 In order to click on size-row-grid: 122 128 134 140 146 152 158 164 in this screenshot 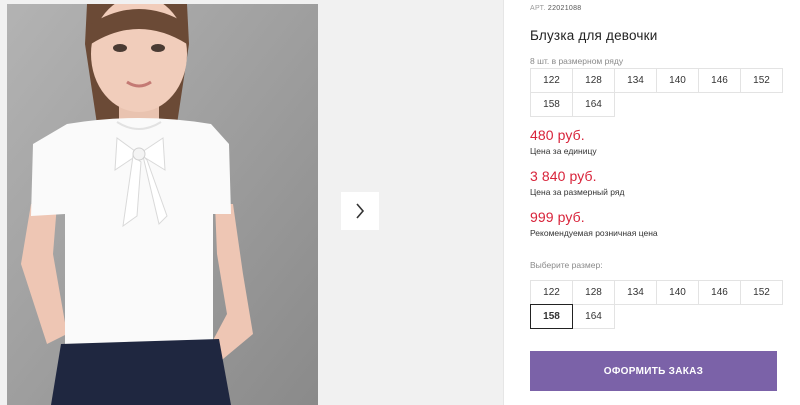, I will do `click(656, 92)`.